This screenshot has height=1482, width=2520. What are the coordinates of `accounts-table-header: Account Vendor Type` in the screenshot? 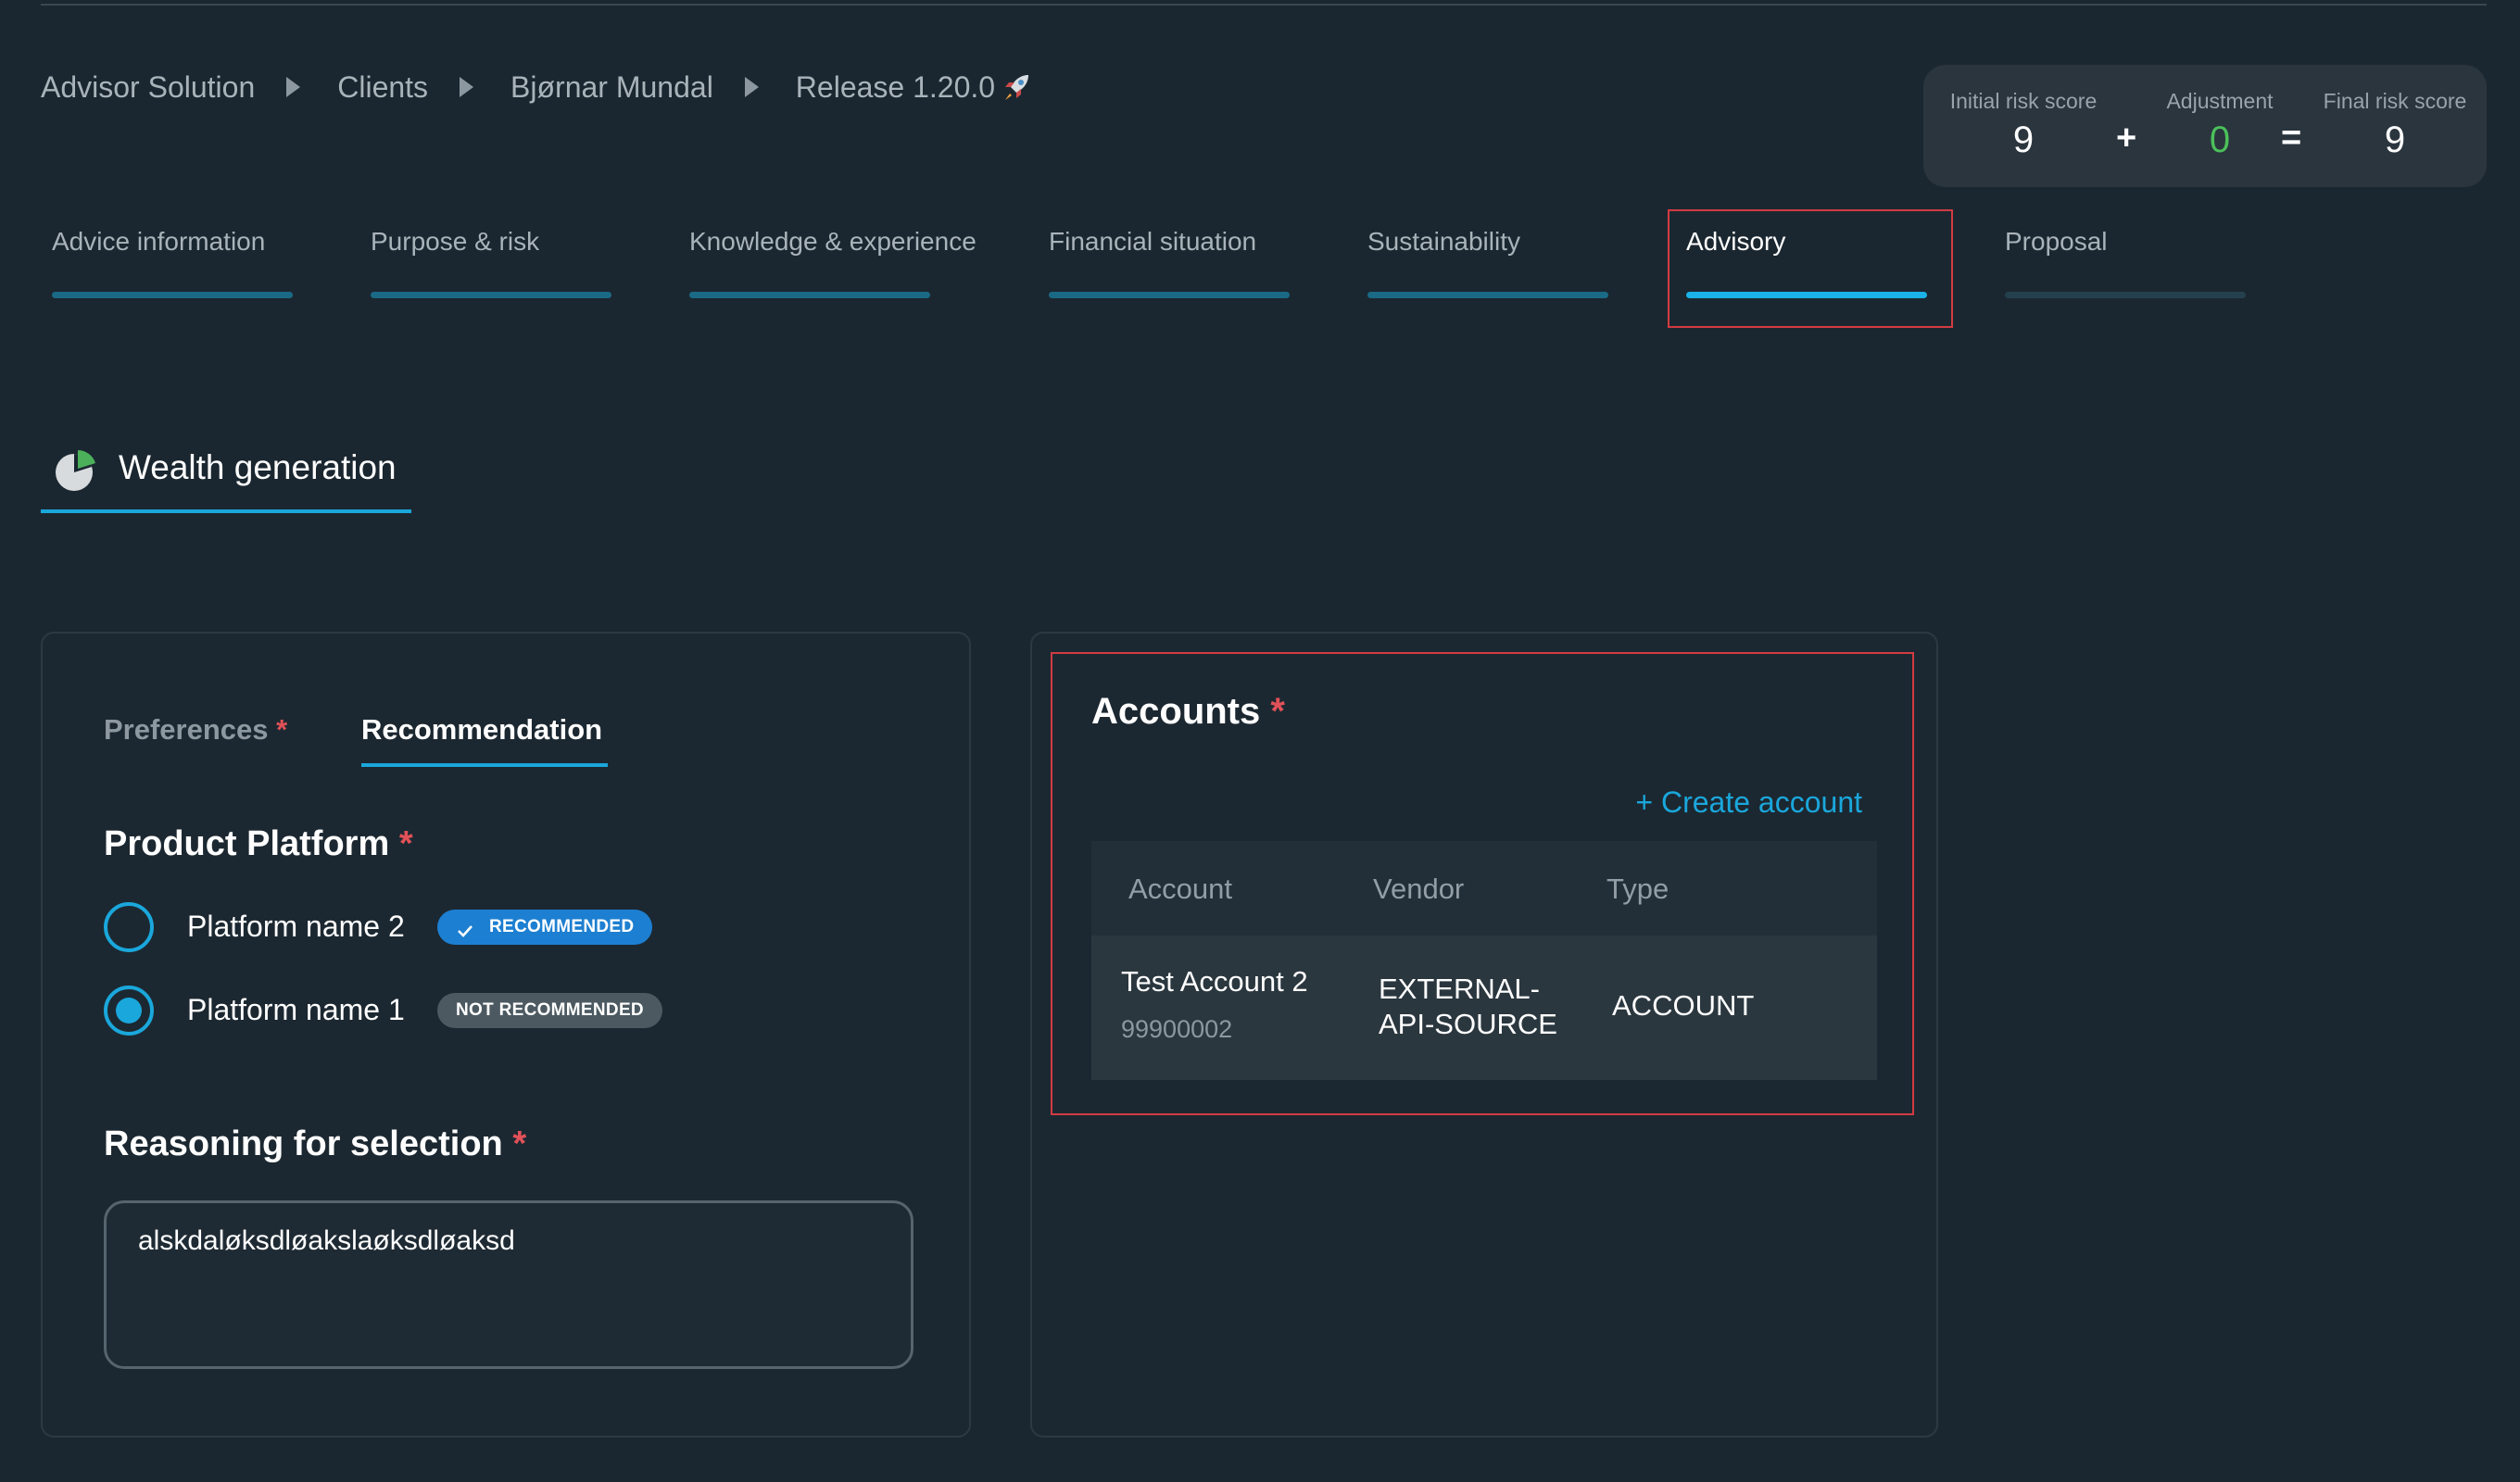 It's located at (1484, 888).